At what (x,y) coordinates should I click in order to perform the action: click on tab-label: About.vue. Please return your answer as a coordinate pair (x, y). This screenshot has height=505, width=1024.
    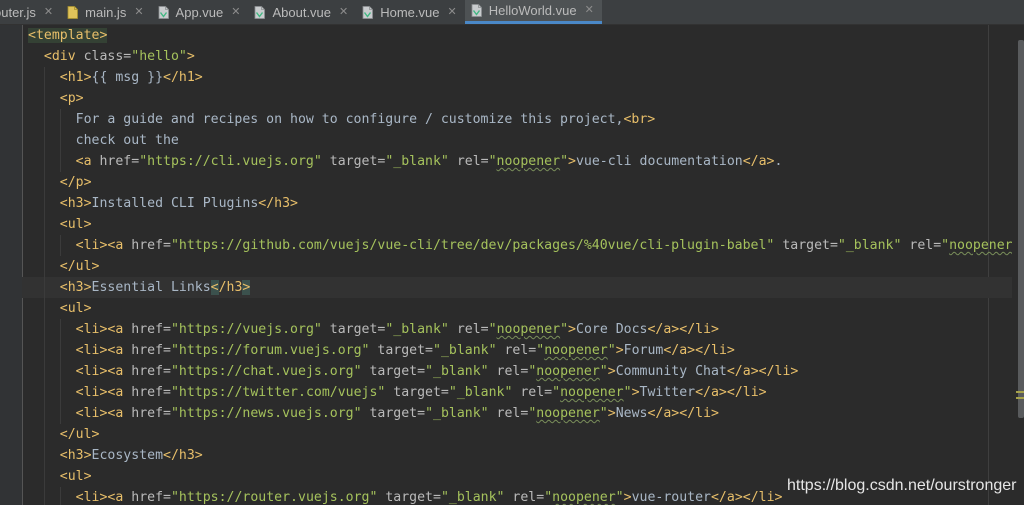
    Looking at the image, I should click on (302, 12).